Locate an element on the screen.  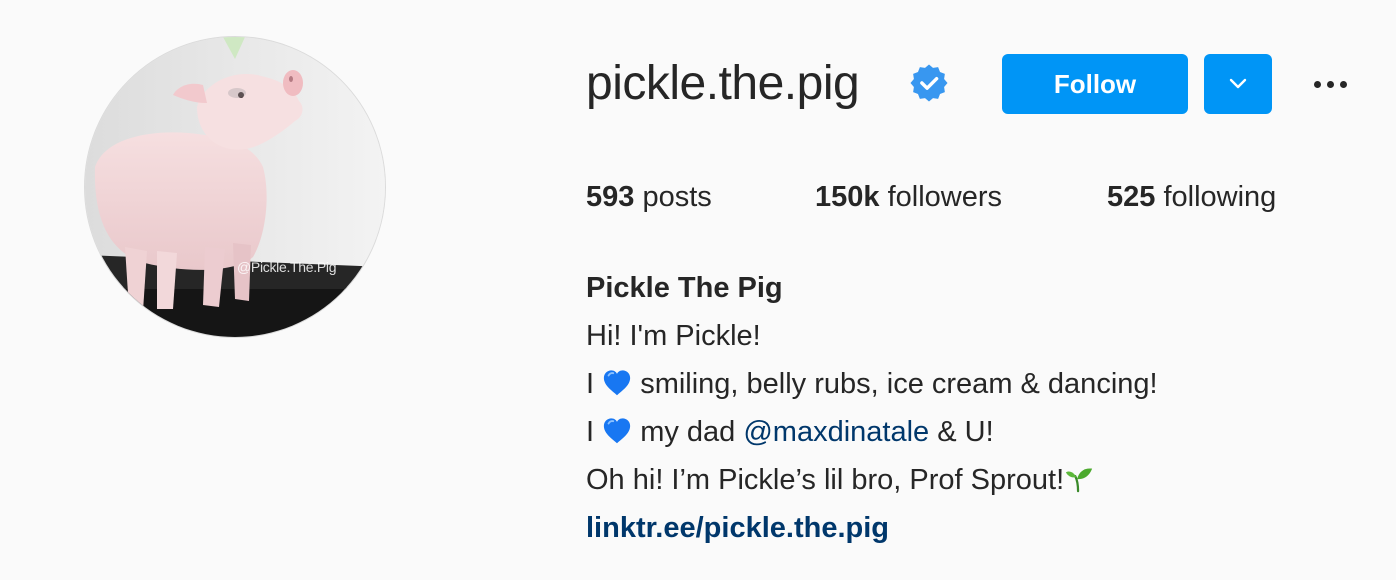
bio-line-3-suffix: & U! is located at coordinates (965, 432).